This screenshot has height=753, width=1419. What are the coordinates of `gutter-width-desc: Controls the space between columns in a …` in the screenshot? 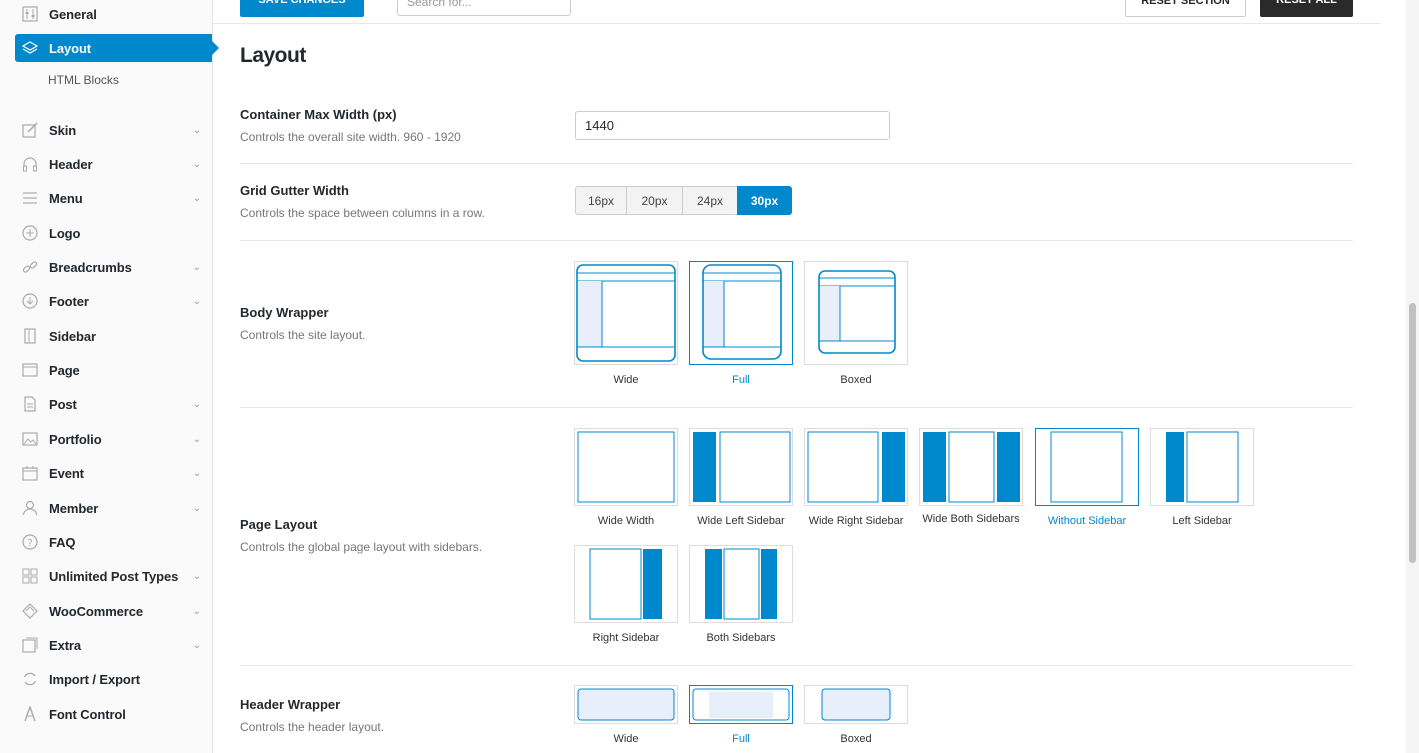 It's located at (362, 213).